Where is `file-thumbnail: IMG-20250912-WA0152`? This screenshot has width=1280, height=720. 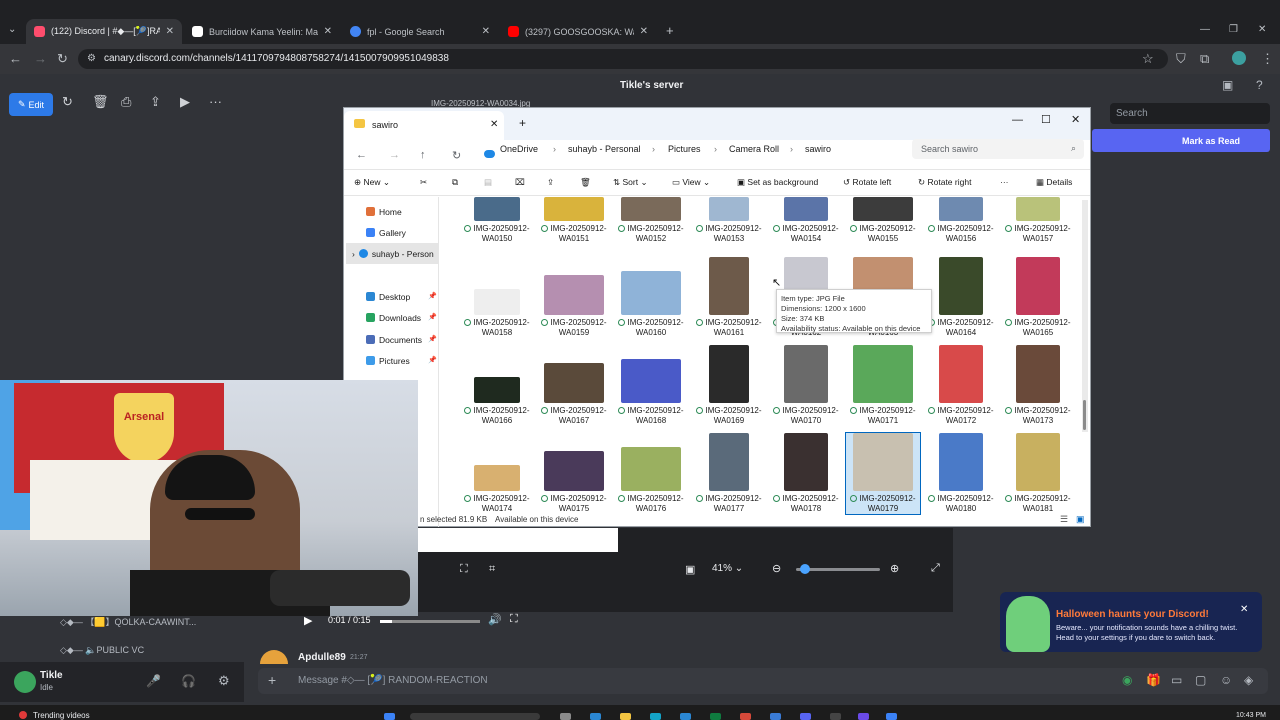
file-thumbnail: IMG-20250912-WA0152 is located at coordinates (651, 220).